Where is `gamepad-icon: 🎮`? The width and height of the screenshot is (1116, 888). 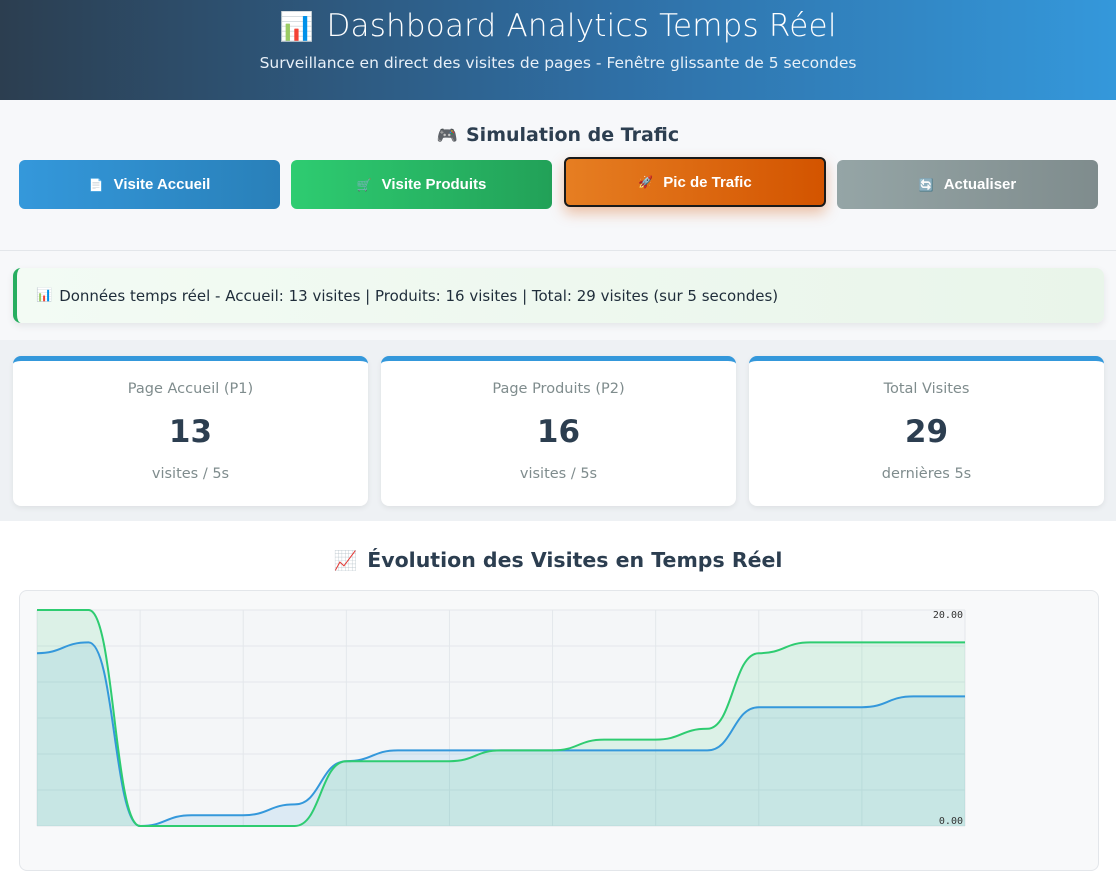
gamepad-icon: 🎮 is located at coordinates (447, 136).